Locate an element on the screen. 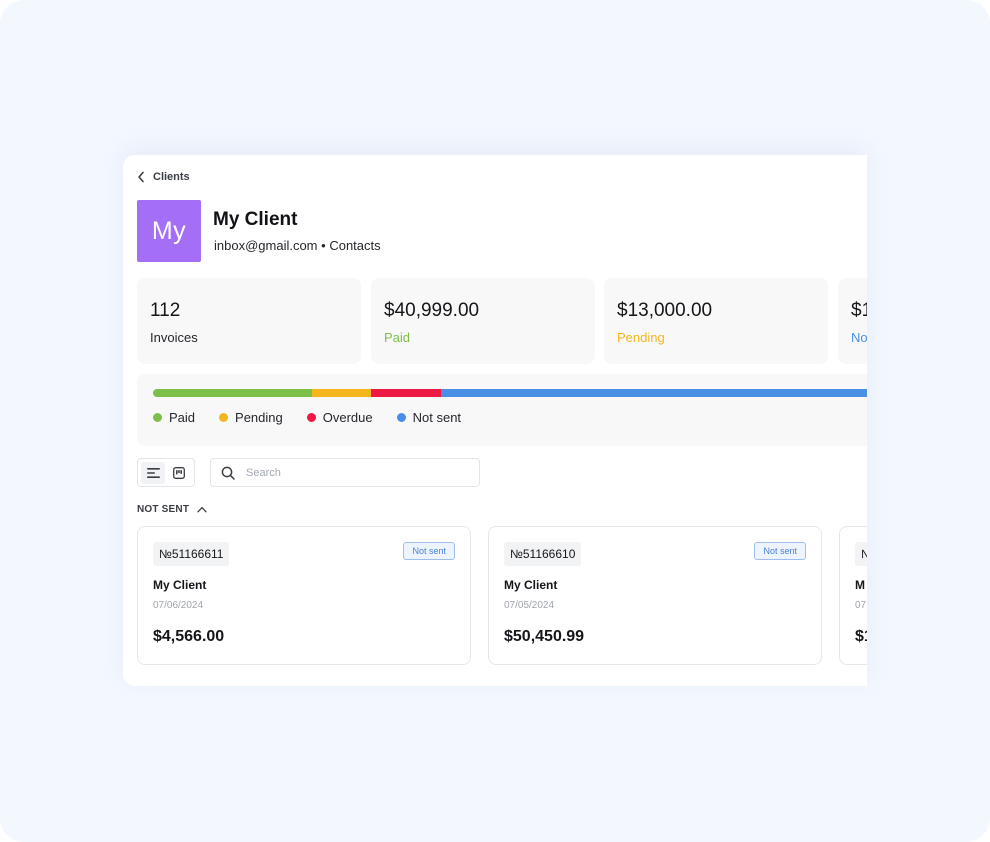 This screenshot has height=842, width=990. stat-value: $13,000.00 is located at coordinates (665, 310).